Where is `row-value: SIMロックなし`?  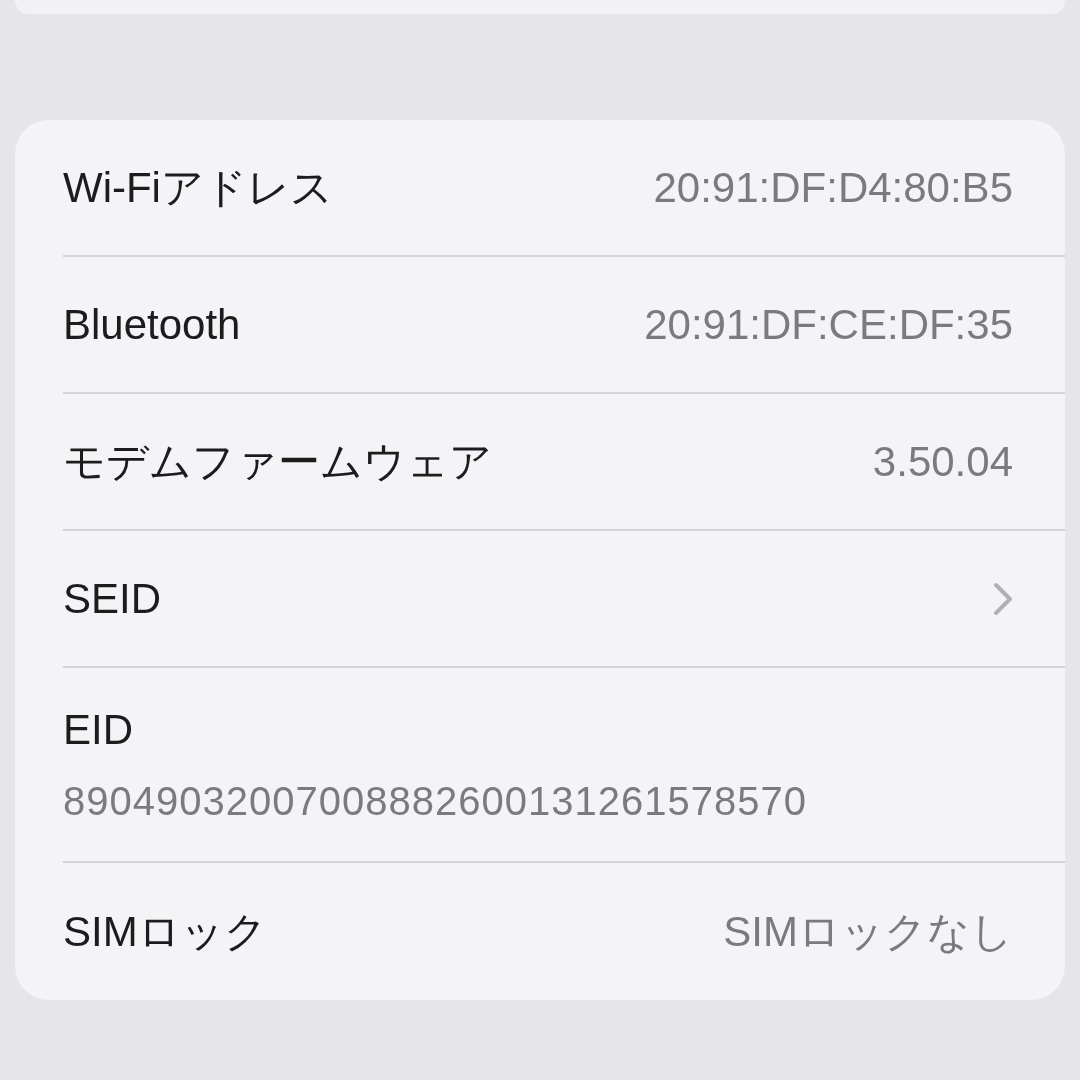 row-value: SIMロックなし is located at coordinates (868, 932).